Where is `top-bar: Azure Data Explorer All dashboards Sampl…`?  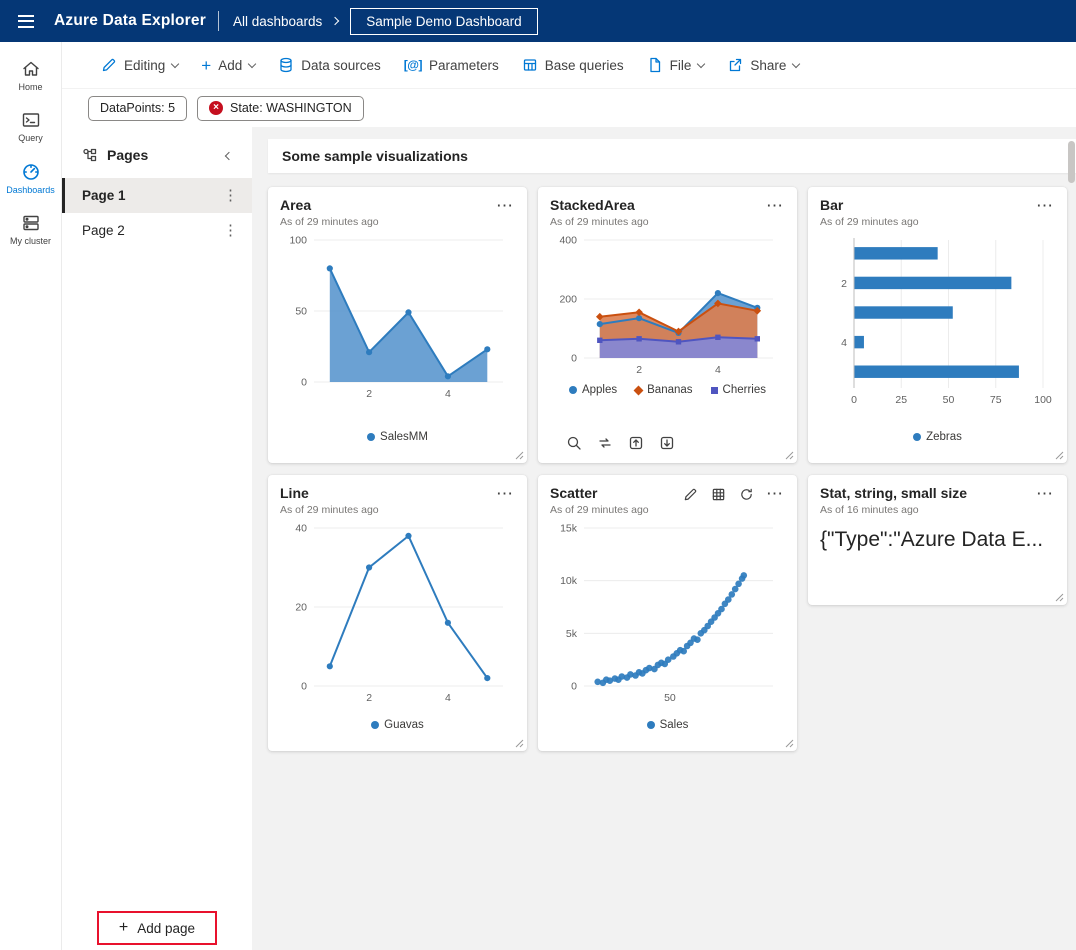
top-bar: Azure Data Explorer All dashboards Sampl… is located at coordinates (538, 21).